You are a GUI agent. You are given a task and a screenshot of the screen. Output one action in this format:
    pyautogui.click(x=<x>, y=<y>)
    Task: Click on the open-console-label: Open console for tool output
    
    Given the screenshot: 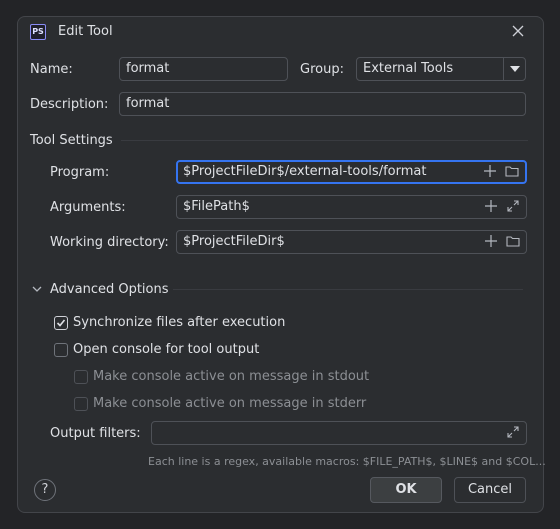 What is the action you would take?
    pyautogui.click(x=166, y=349)
    